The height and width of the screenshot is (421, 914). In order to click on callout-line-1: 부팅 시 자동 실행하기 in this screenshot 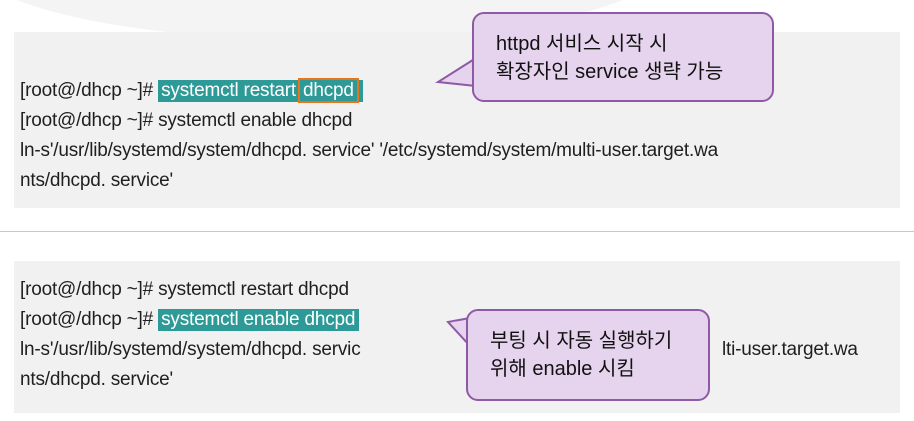, I will do `click(581, 341)`.